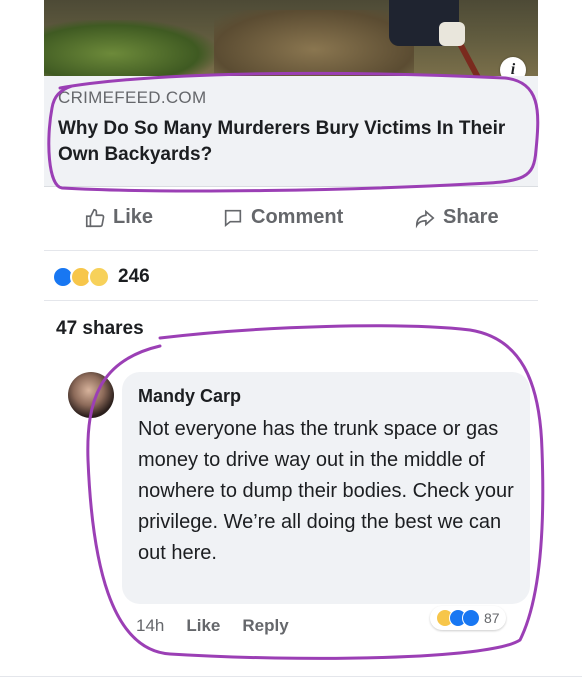  I want to click on share-button: Share, so click(456, 217).